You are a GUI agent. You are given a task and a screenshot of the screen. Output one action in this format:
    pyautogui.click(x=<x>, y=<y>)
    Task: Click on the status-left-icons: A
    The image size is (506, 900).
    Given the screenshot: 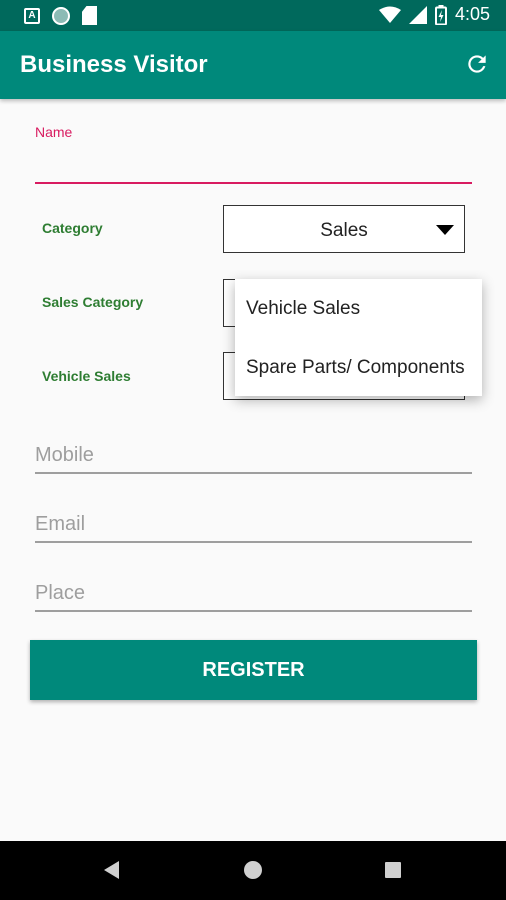 What is the action you would take?
    pyautogui.click(x=60, y=15)
    